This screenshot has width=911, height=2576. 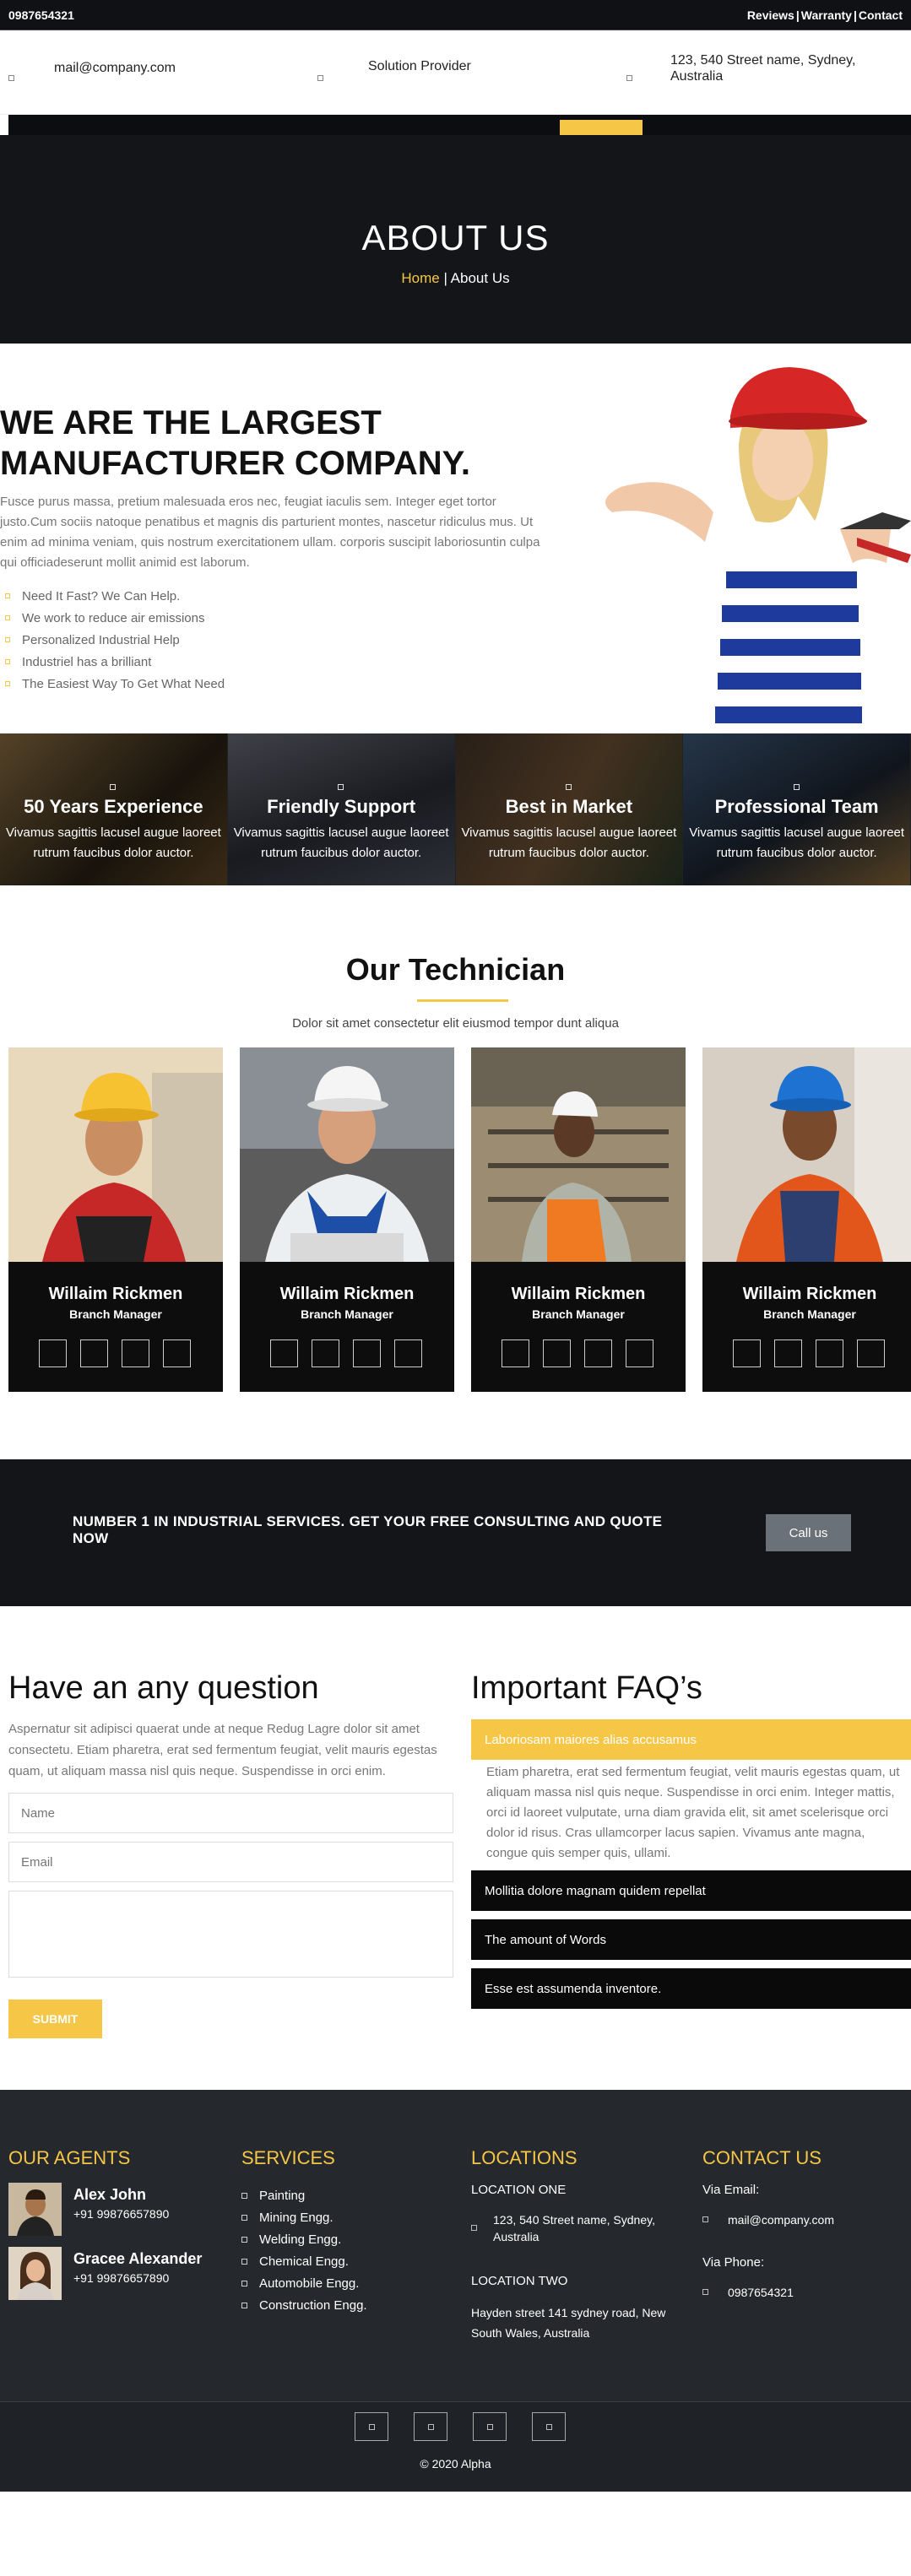 What do you see at coordinates (445, 278) in the screenshot?
I see `breadcrumb-sep: |` at bounding box center [445, 278].